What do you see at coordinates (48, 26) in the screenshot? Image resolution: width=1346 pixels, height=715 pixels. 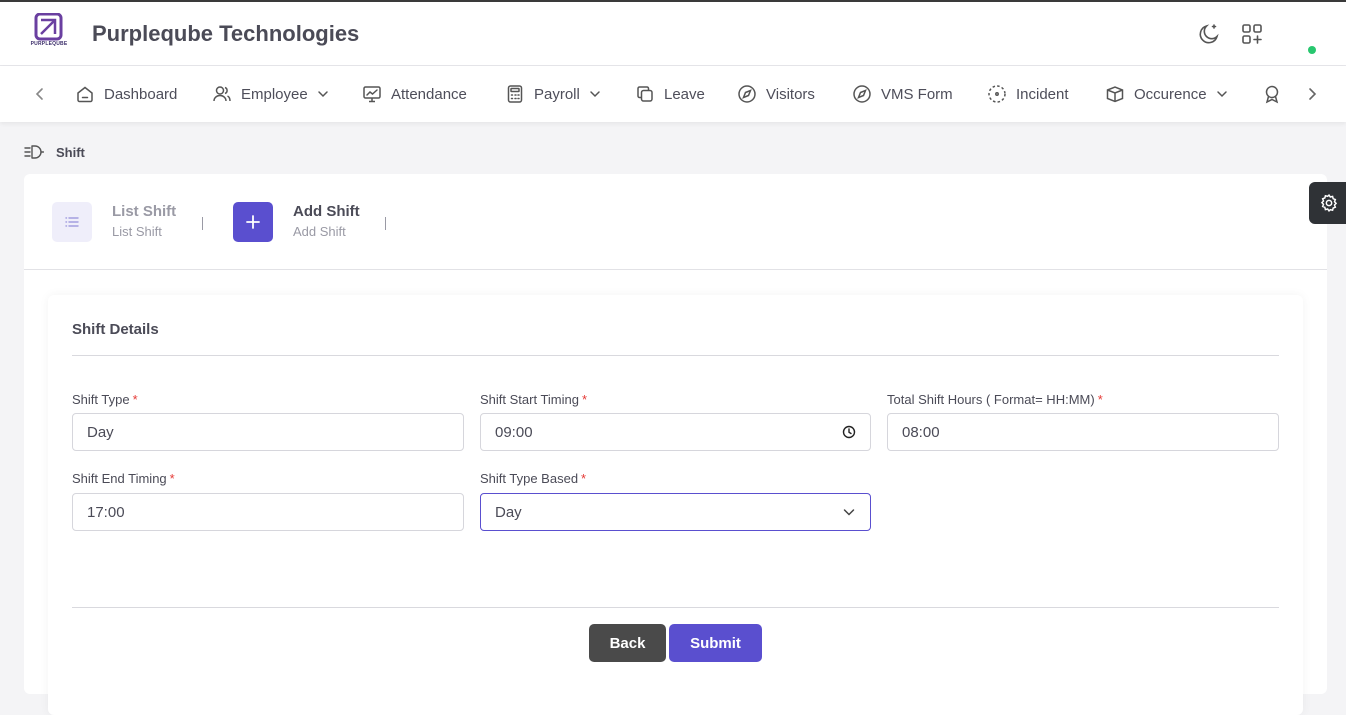 I see `logo-mark-icon` at bounding box center [48, 26].